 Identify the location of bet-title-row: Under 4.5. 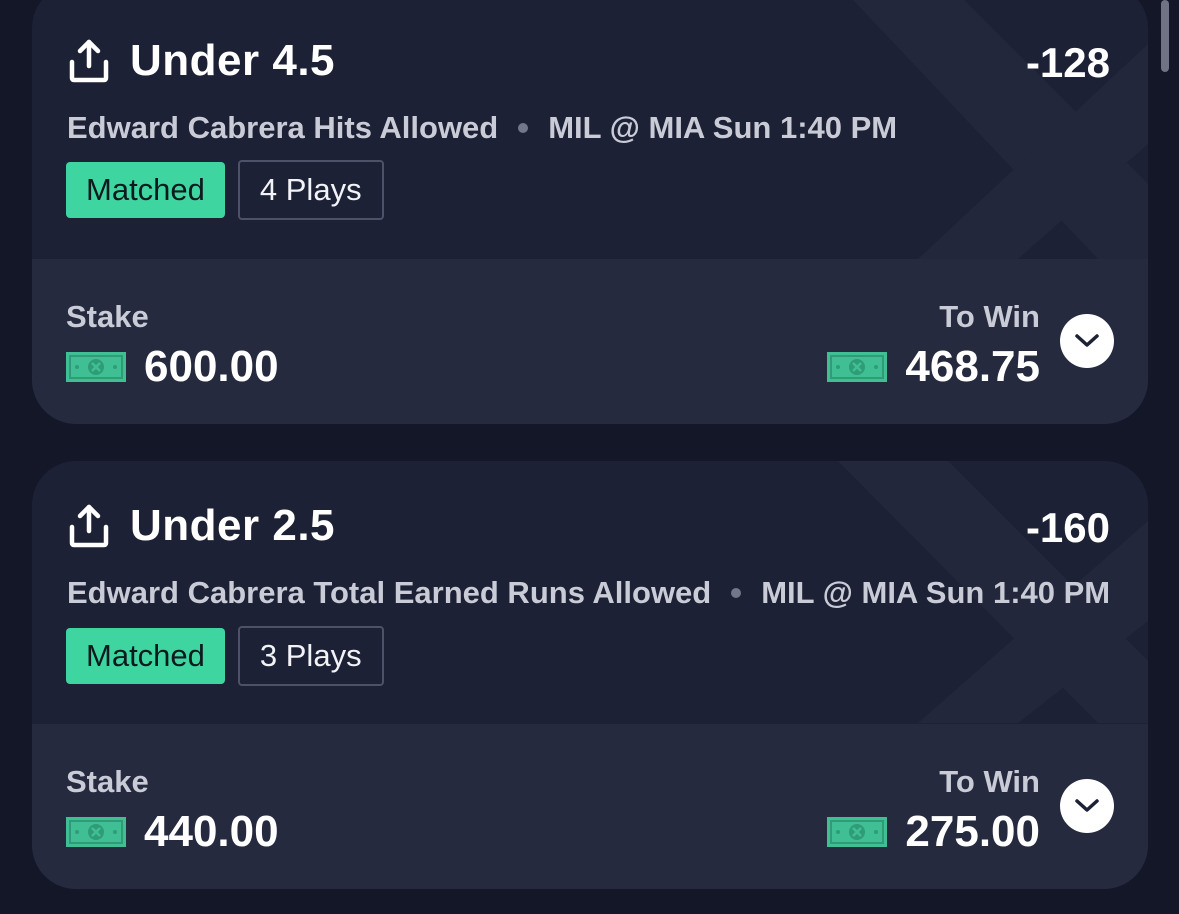
(200, 61).